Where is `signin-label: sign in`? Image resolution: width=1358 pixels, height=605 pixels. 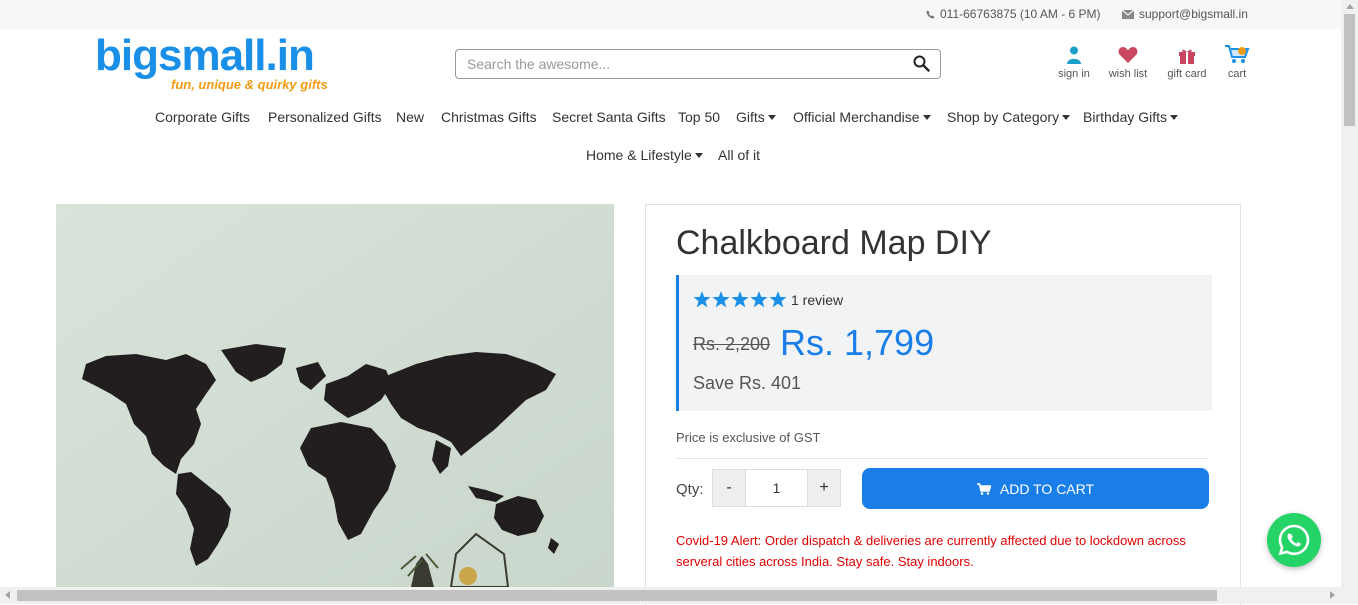
signin-label: sign in is located at coordinates (1074, 74).